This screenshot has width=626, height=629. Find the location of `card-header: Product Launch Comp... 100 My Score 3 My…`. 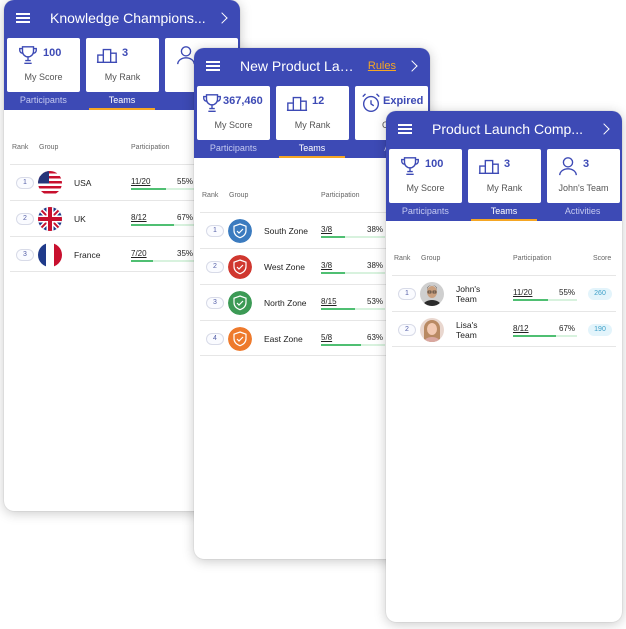

card-header: Product Launch Comp... 100 My Score 3 My… is located at coordinates (504, 166).